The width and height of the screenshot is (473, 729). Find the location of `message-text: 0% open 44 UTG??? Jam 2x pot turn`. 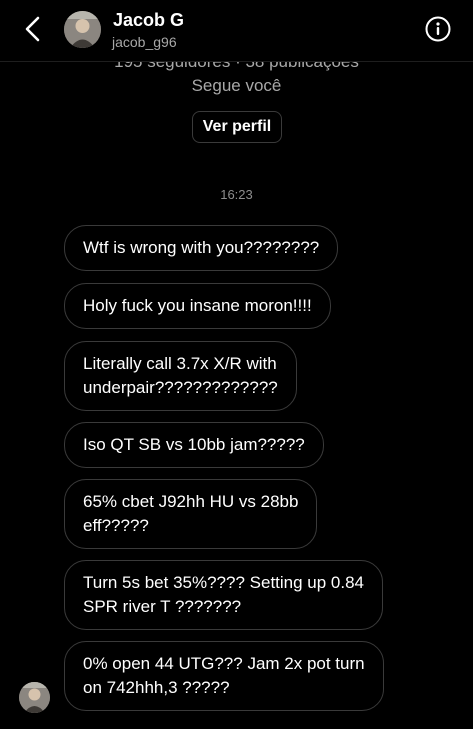

message-text: 0% open 44 UTG??? Jam 2x pot turn is located at coordinates (224, 663).